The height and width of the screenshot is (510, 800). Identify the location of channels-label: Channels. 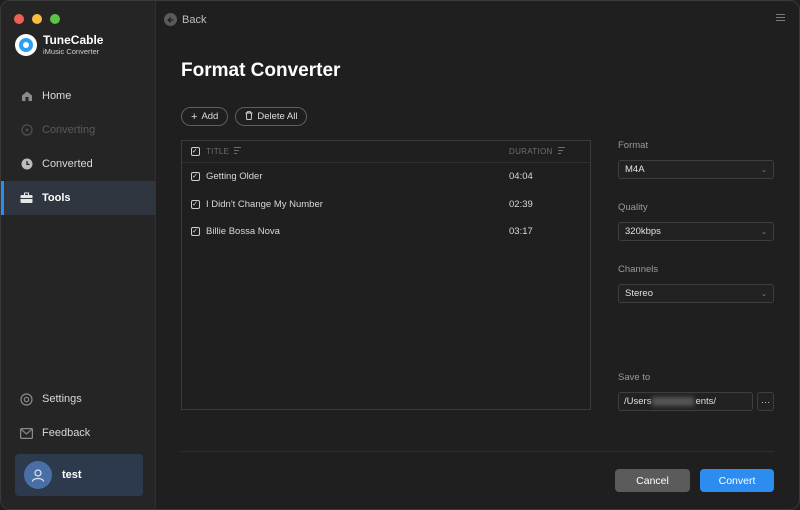
(638, 269).